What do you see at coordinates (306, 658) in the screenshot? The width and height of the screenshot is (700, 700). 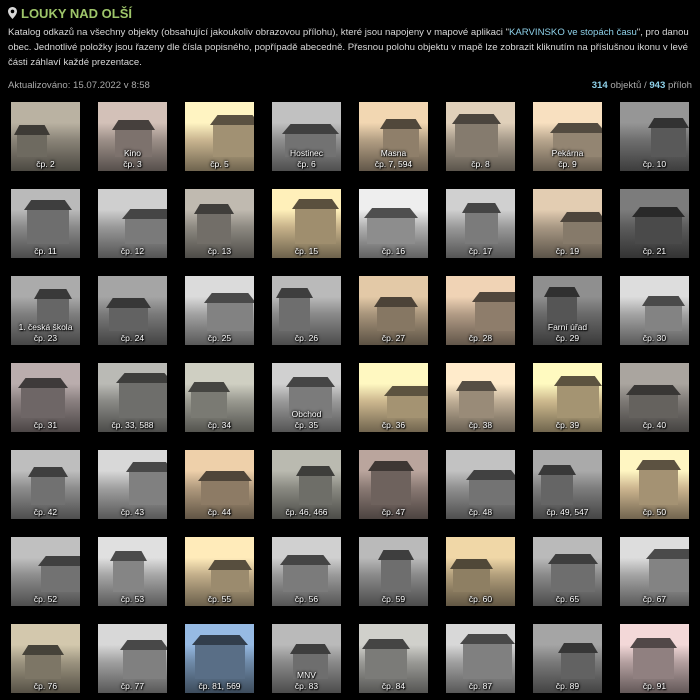 I see `object-tile: MNV čp. 83` at bounding box center [306, 658].